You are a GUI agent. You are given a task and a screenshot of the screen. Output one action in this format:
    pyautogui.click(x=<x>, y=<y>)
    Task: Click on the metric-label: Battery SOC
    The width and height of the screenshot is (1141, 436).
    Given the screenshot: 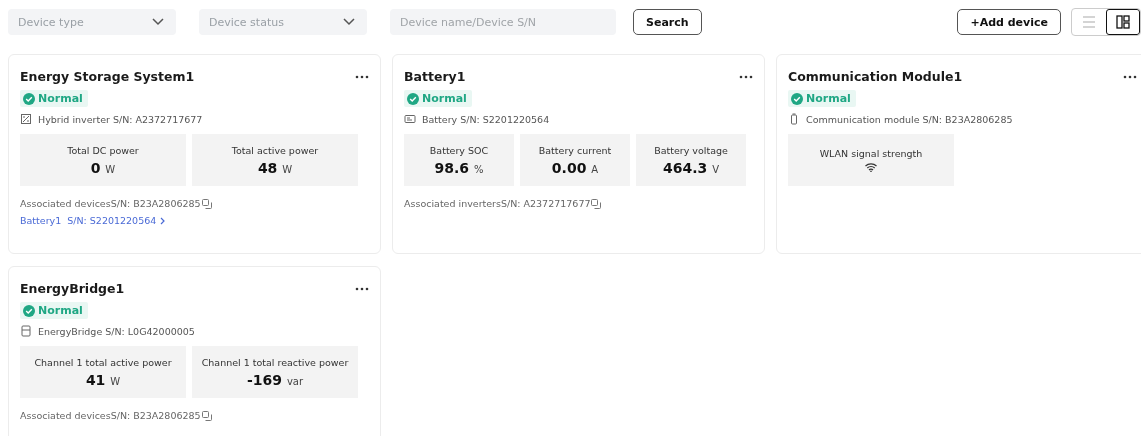 What is the action you would take?
    pyautogui.click(x=459, y=150)
    